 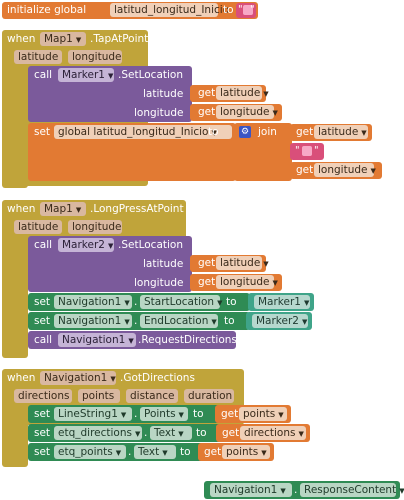 What do you see at coordinates (181, 302) in the screenshot?
I see `startlocation-dropdown: StartLocation ▼` at bounding box center [181, 302].